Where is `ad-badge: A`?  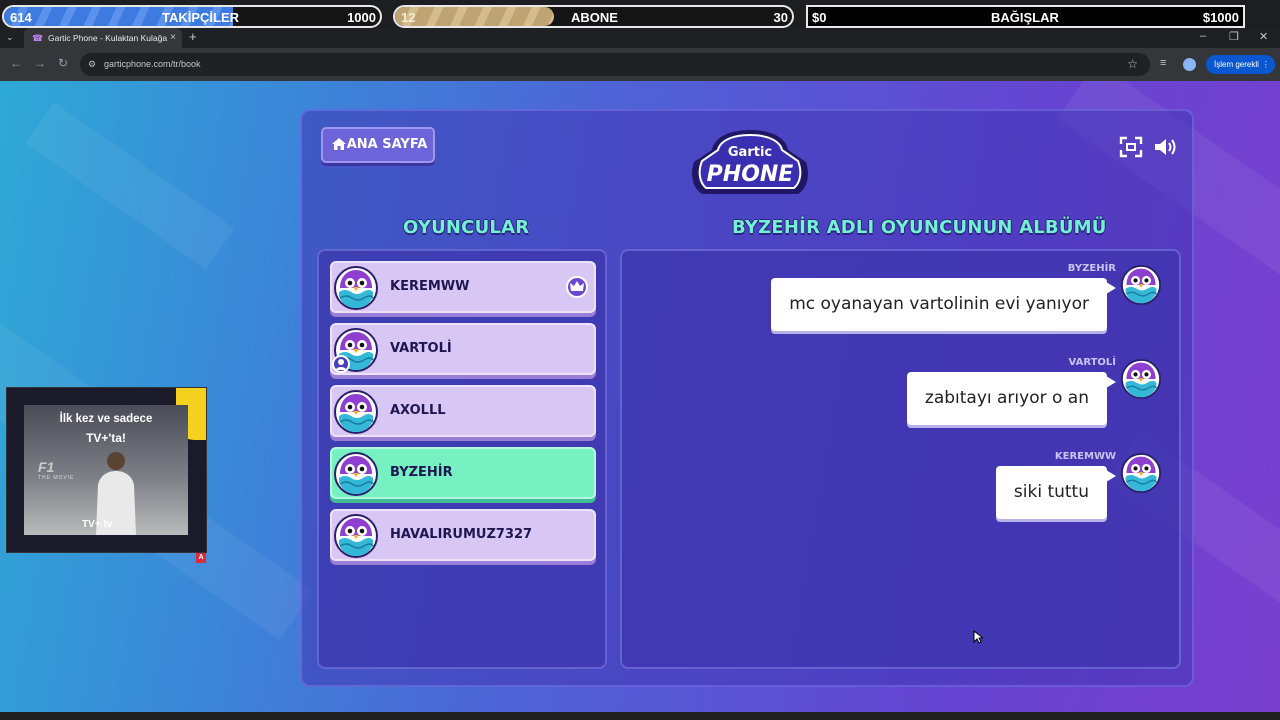 ad-badge: A is located at coordinates (201, 558).